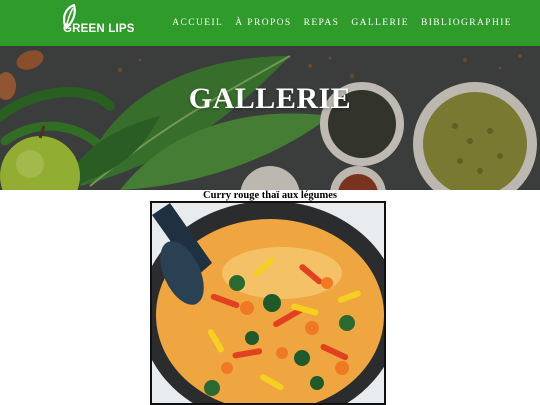 The height and width of the screenshot is (405, 540). I want to click on page-title: GALLERIE, so click(270, 98).